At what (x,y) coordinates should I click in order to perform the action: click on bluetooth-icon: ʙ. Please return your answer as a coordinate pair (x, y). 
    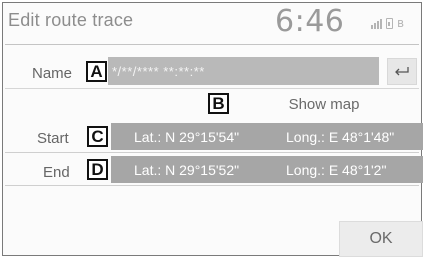
    Looking at the image, I should click on (400, 23).